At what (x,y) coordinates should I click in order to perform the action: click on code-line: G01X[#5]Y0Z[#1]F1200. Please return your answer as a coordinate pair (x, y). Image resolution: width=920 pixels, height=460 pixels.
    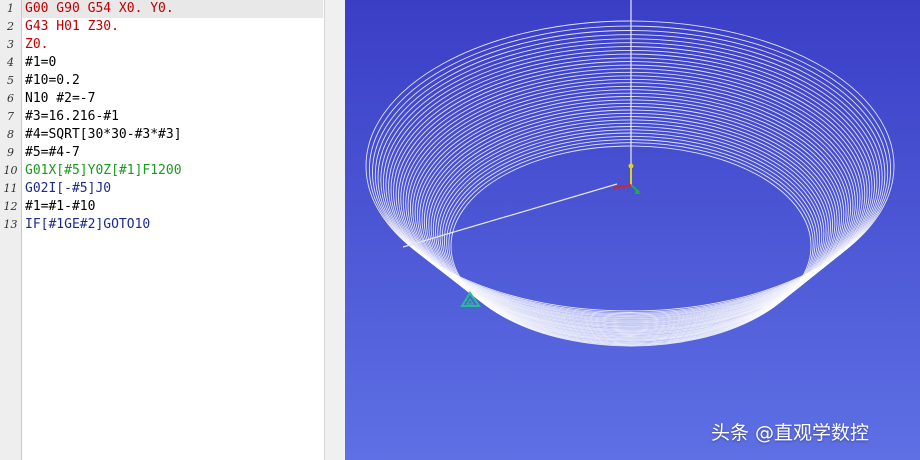
    Looking at the image, I should click on (172, 171).